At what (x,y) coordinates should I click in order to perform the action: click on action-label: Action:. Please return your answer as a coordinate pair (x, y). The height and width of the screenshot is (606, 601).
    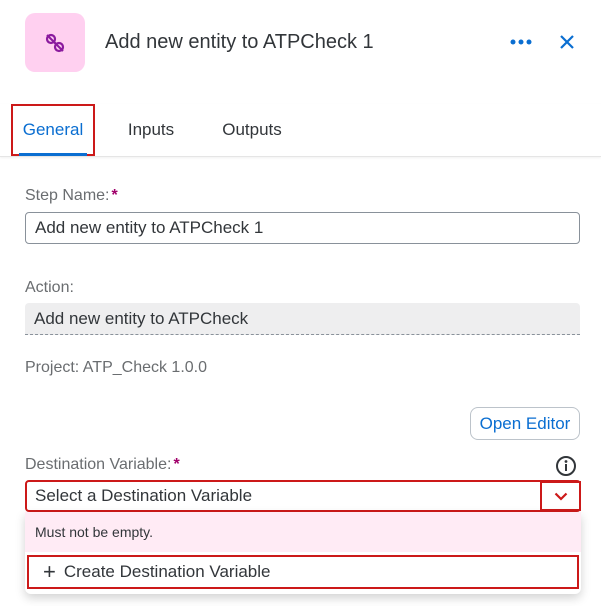
    Looking at the image, I should click on (49, 287).